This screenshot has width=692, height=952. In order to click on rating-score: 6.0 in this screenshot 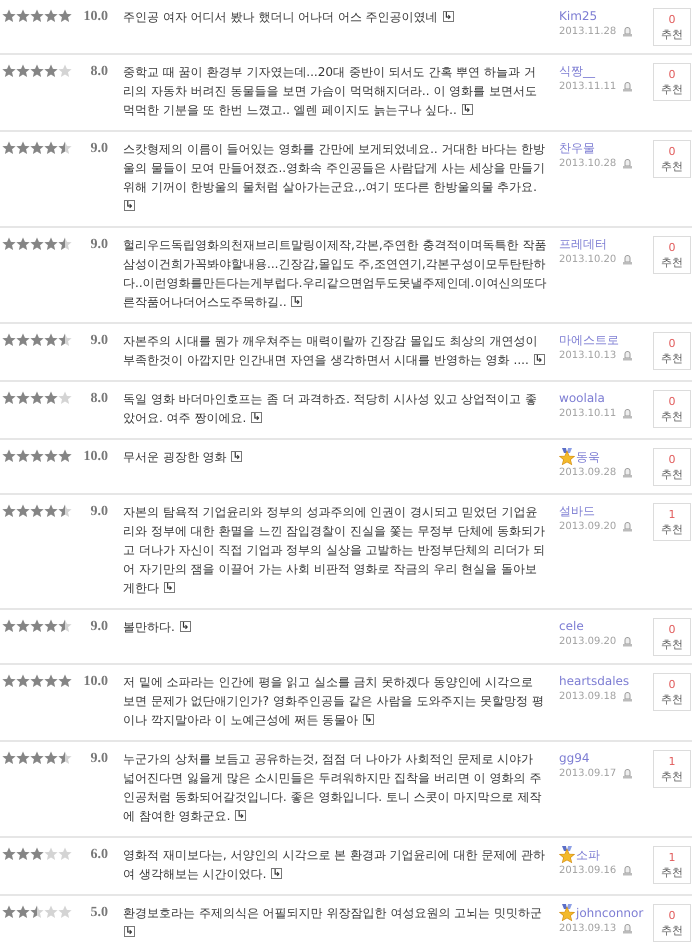, I will do `click(99, 855)`.